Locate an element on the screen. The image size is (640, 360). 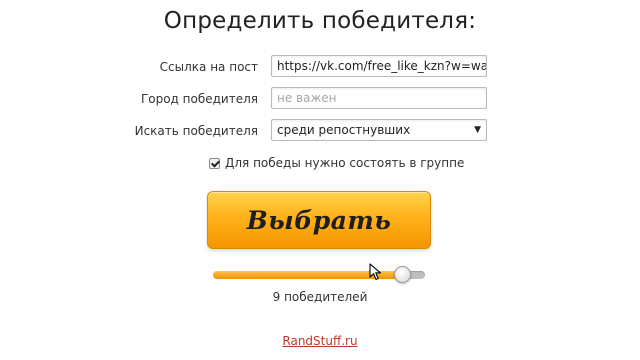
group-required-option: Для победы нужно состоять в группе is located at coordinates (336, 163).